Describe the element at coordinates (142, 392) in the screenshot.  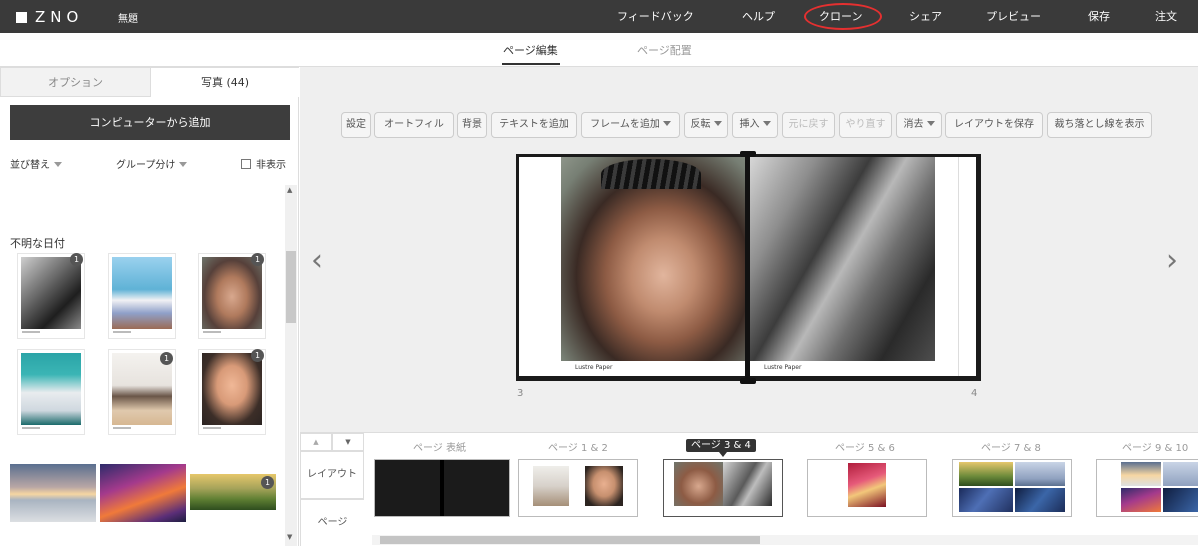
I see `photo-thumbnail-couple-sand: 1` at that location.